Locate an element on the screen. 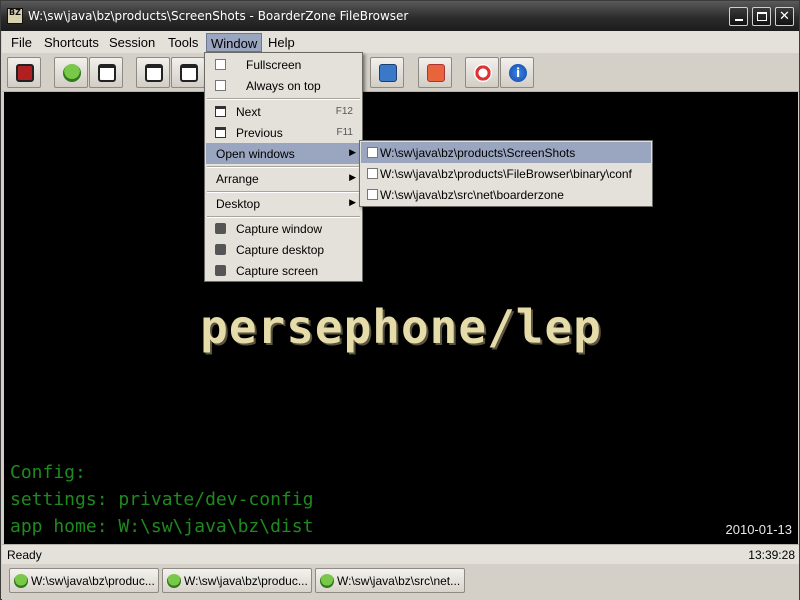 The image size is (800, 600). menu-item-label: Desktop is located at coordinates (238, 204).